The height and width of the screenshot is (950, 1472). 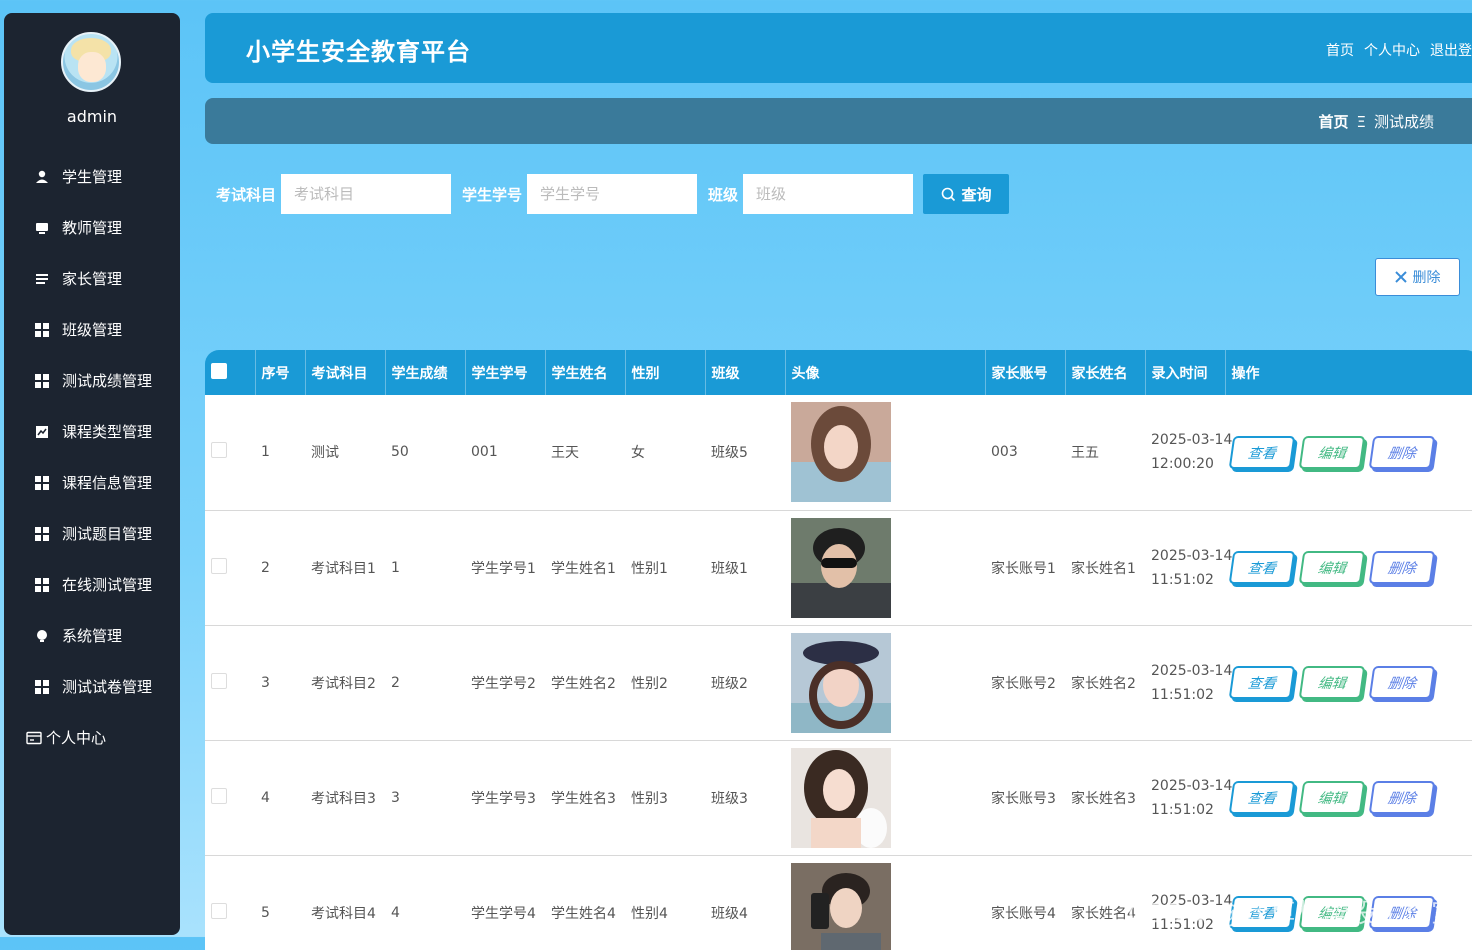 What do you see at coordinates (585, 452) in the screenshot?
I see `cell-student-name: 王天` at bounding box center [585, 452].